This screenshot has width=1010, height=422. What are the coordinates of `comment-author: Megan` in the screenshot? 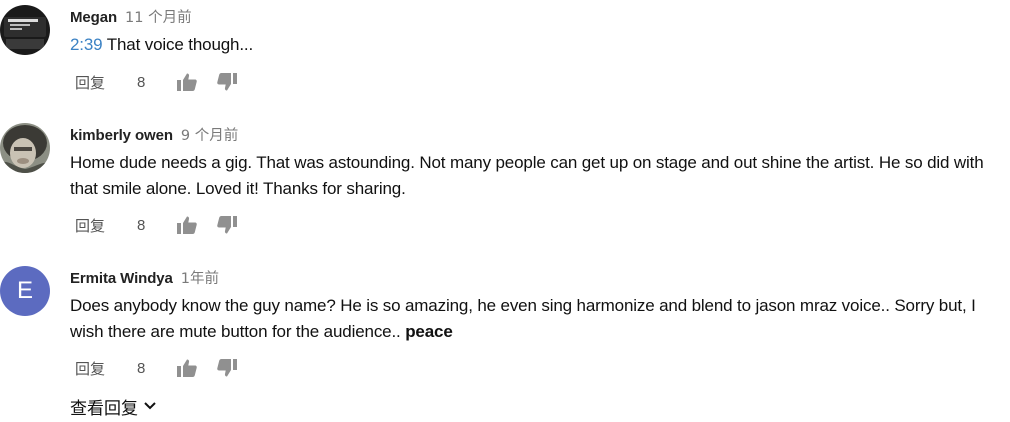 It's located at (93, 17).